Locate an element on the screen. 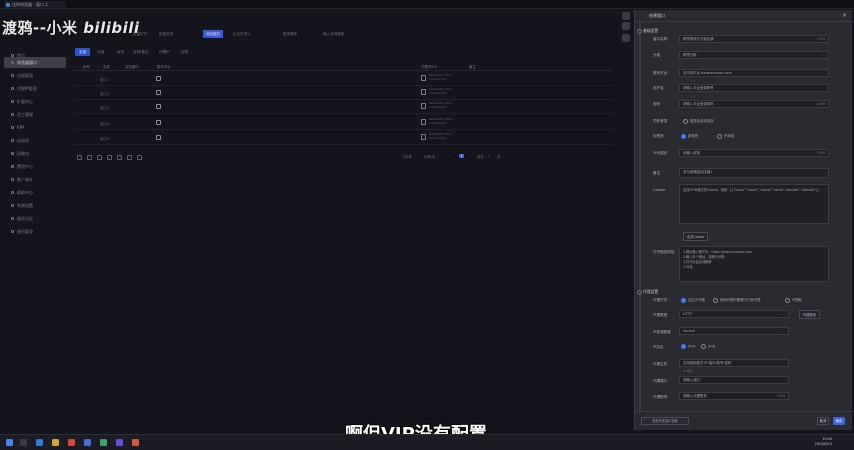 This screenshot has height=450, width=854. proxy-host-input: 支持粘贴格式 IP:端口:账号:密码 is located at coordinates (734, 363).